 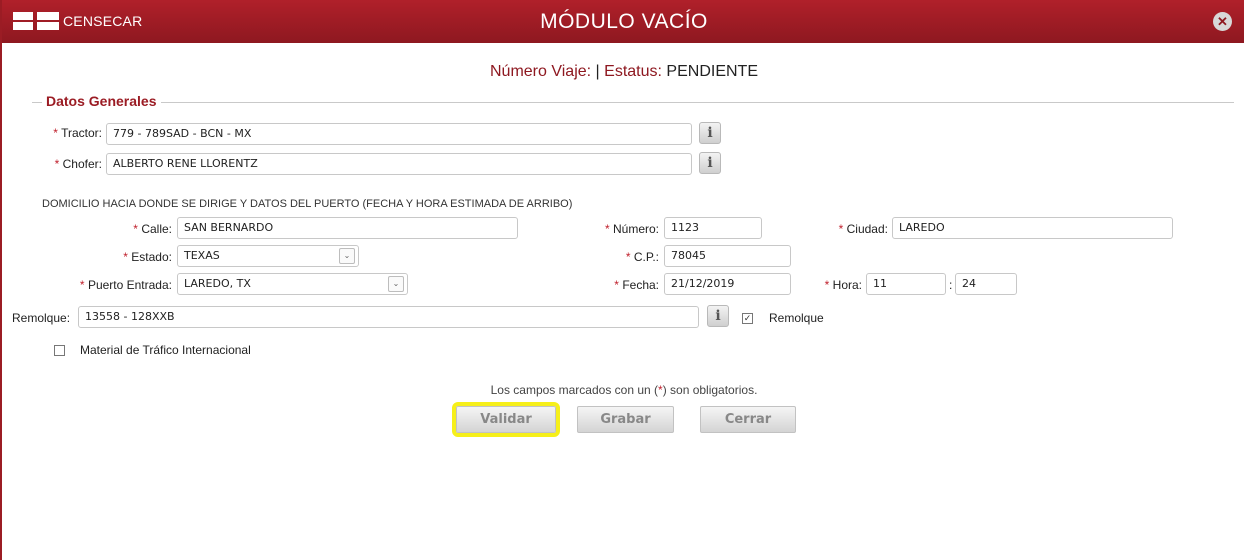 I want to click on calle-field: SAN BERNARDO, so click(x=347, y=228).